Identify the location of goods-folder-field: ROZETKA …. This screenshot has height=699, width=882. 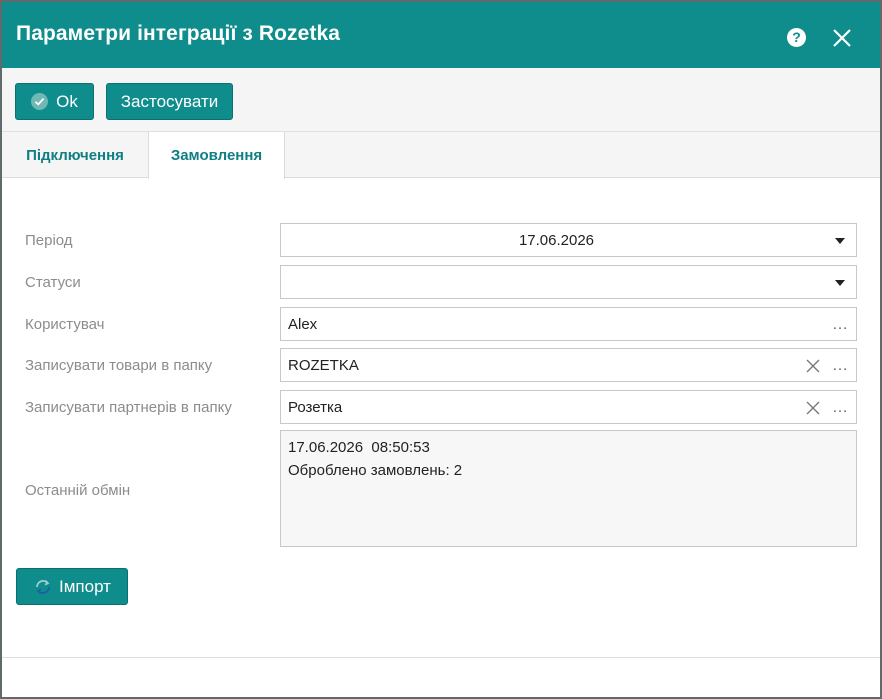
(568, 365).